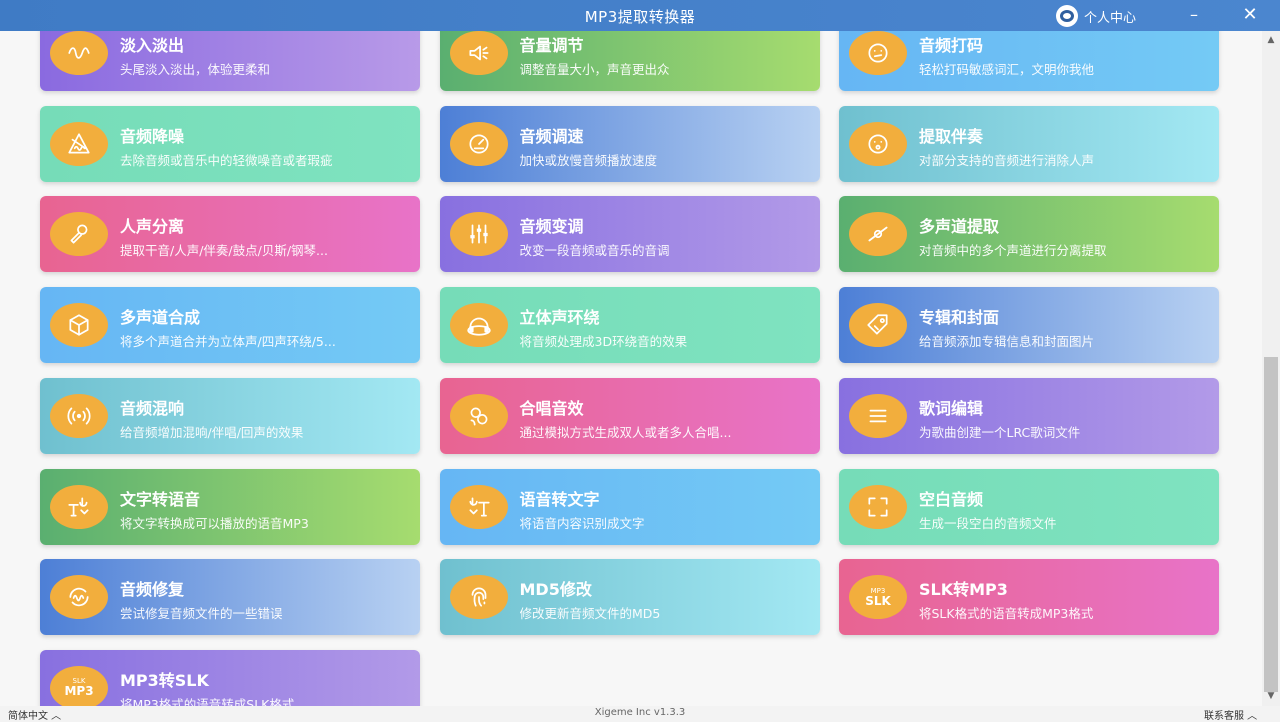 Image resolution: width=1280 pixels, height=722 pixels. I want to click on speech-to-text-icon, so click(478, 506).